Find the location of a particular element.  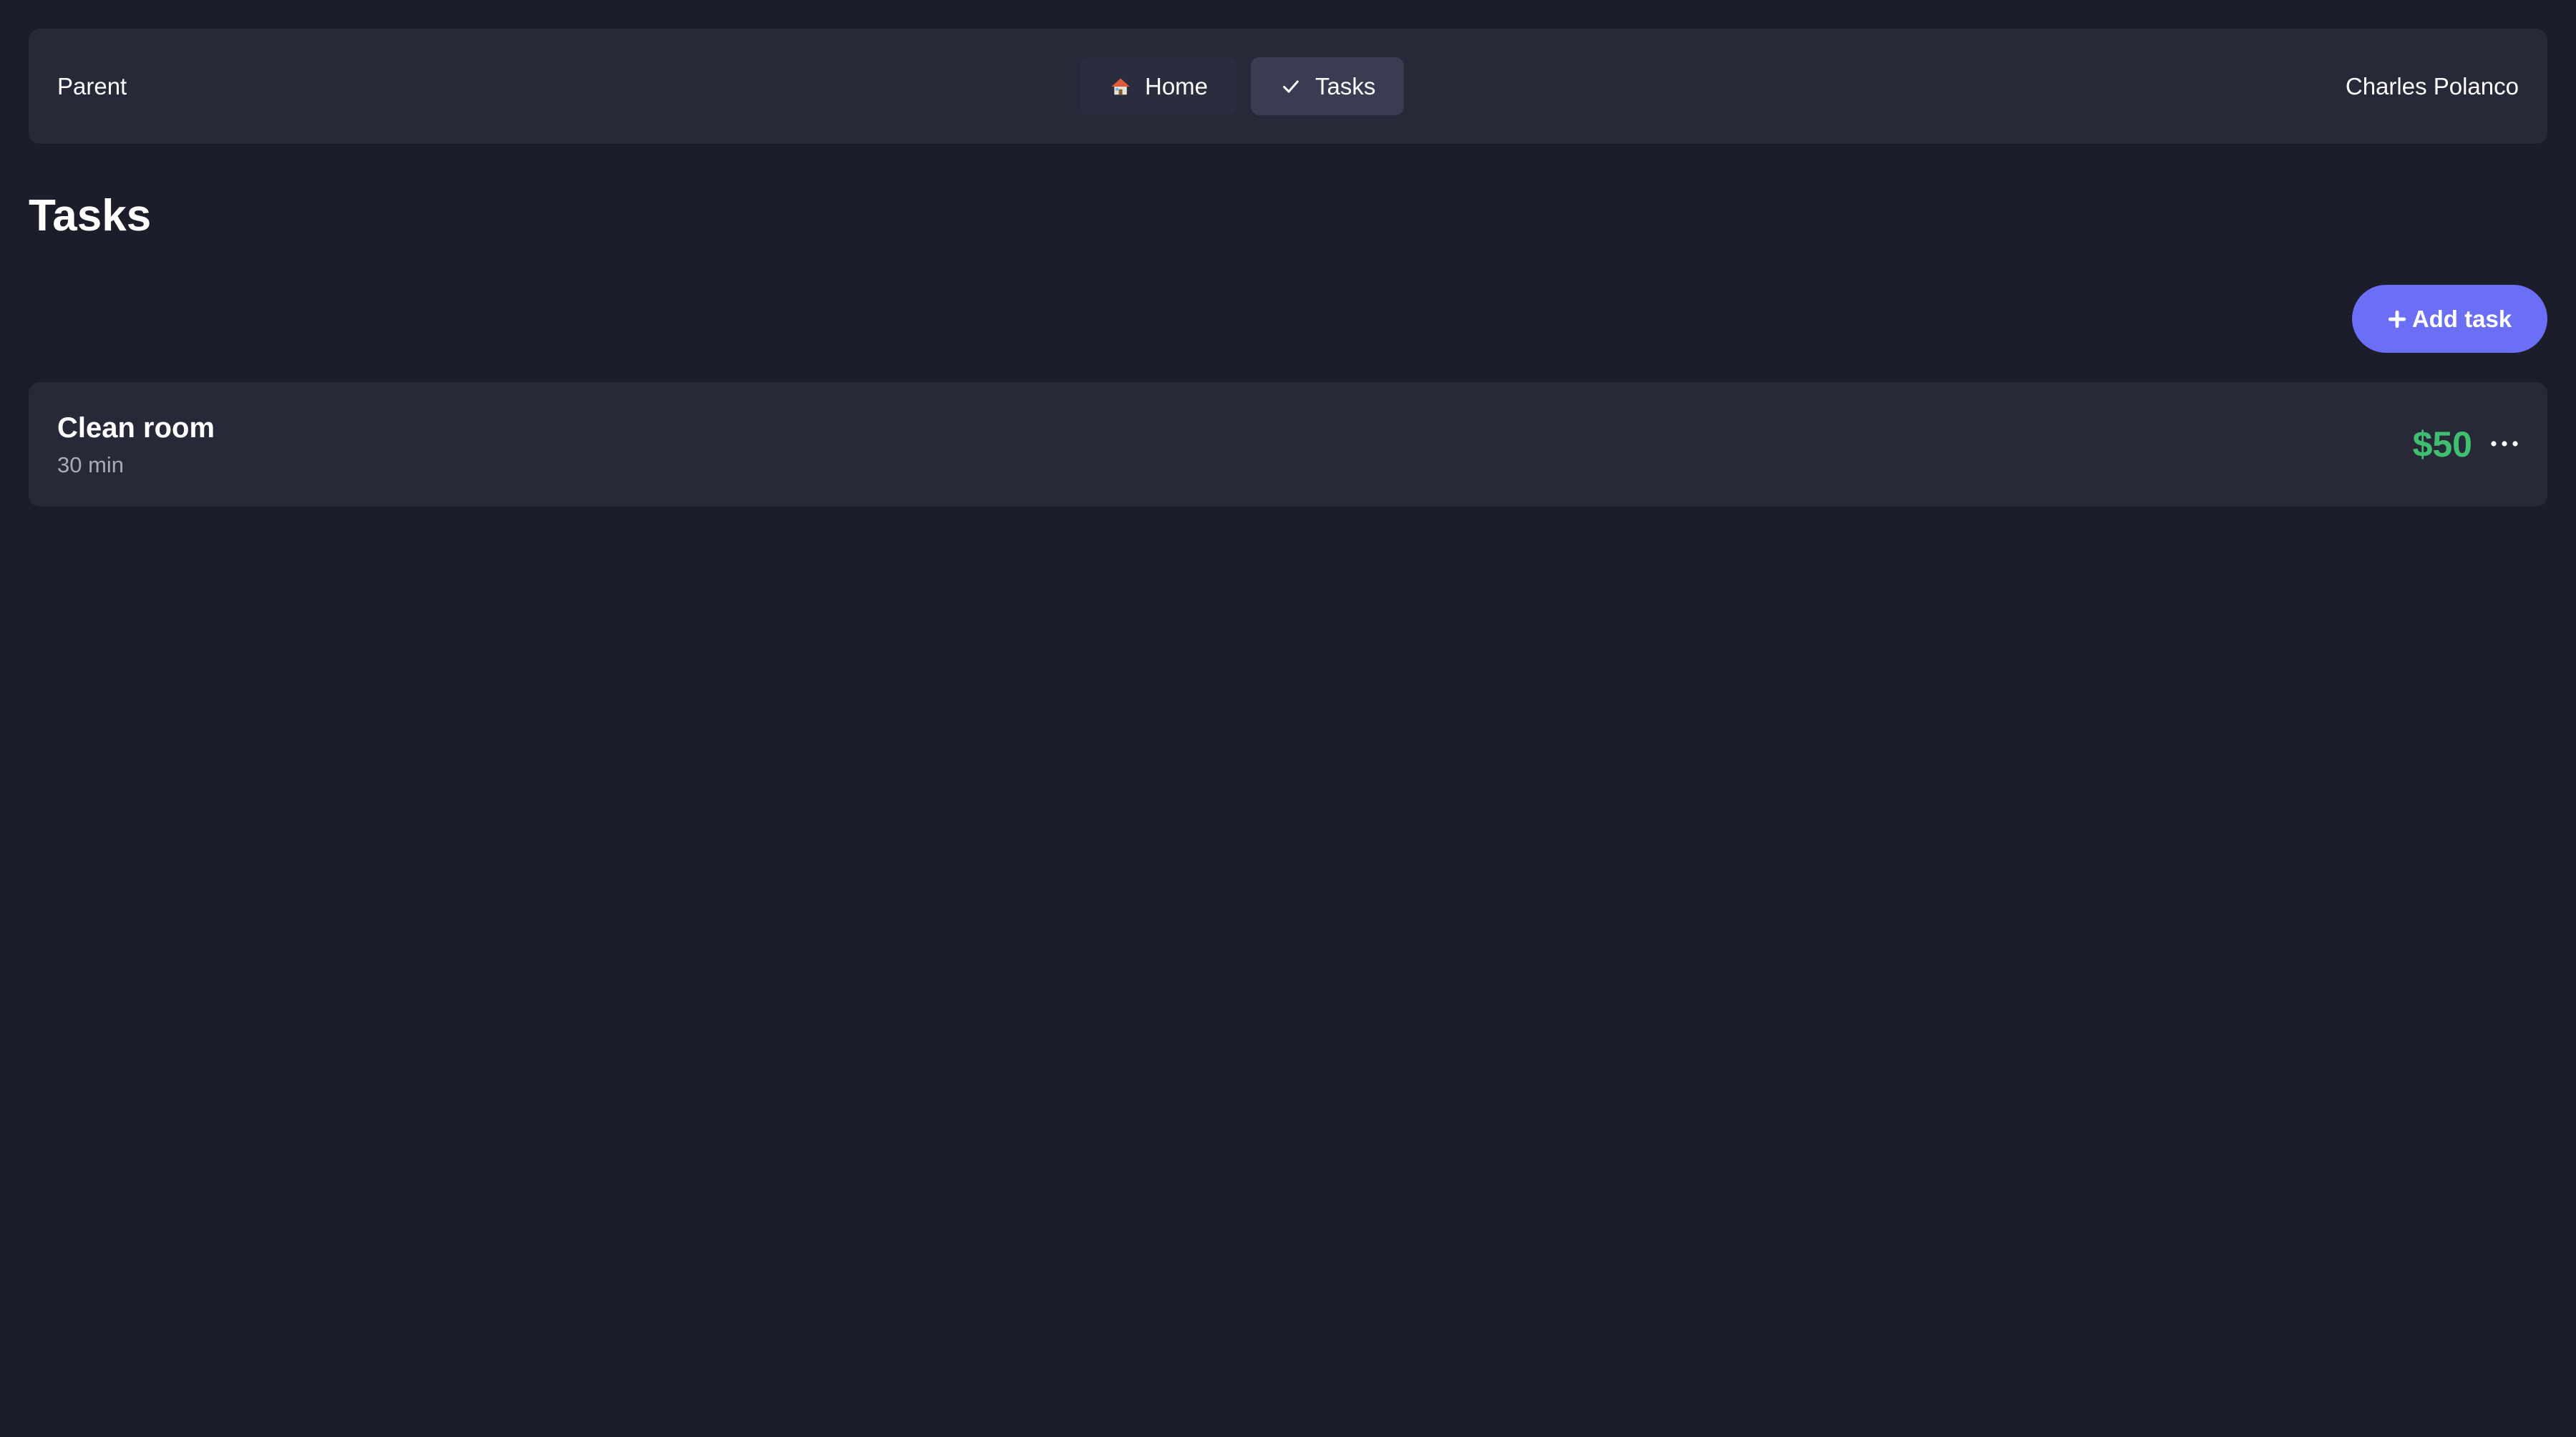

nav-item-home: Home is located at coordinates (1158, 86).